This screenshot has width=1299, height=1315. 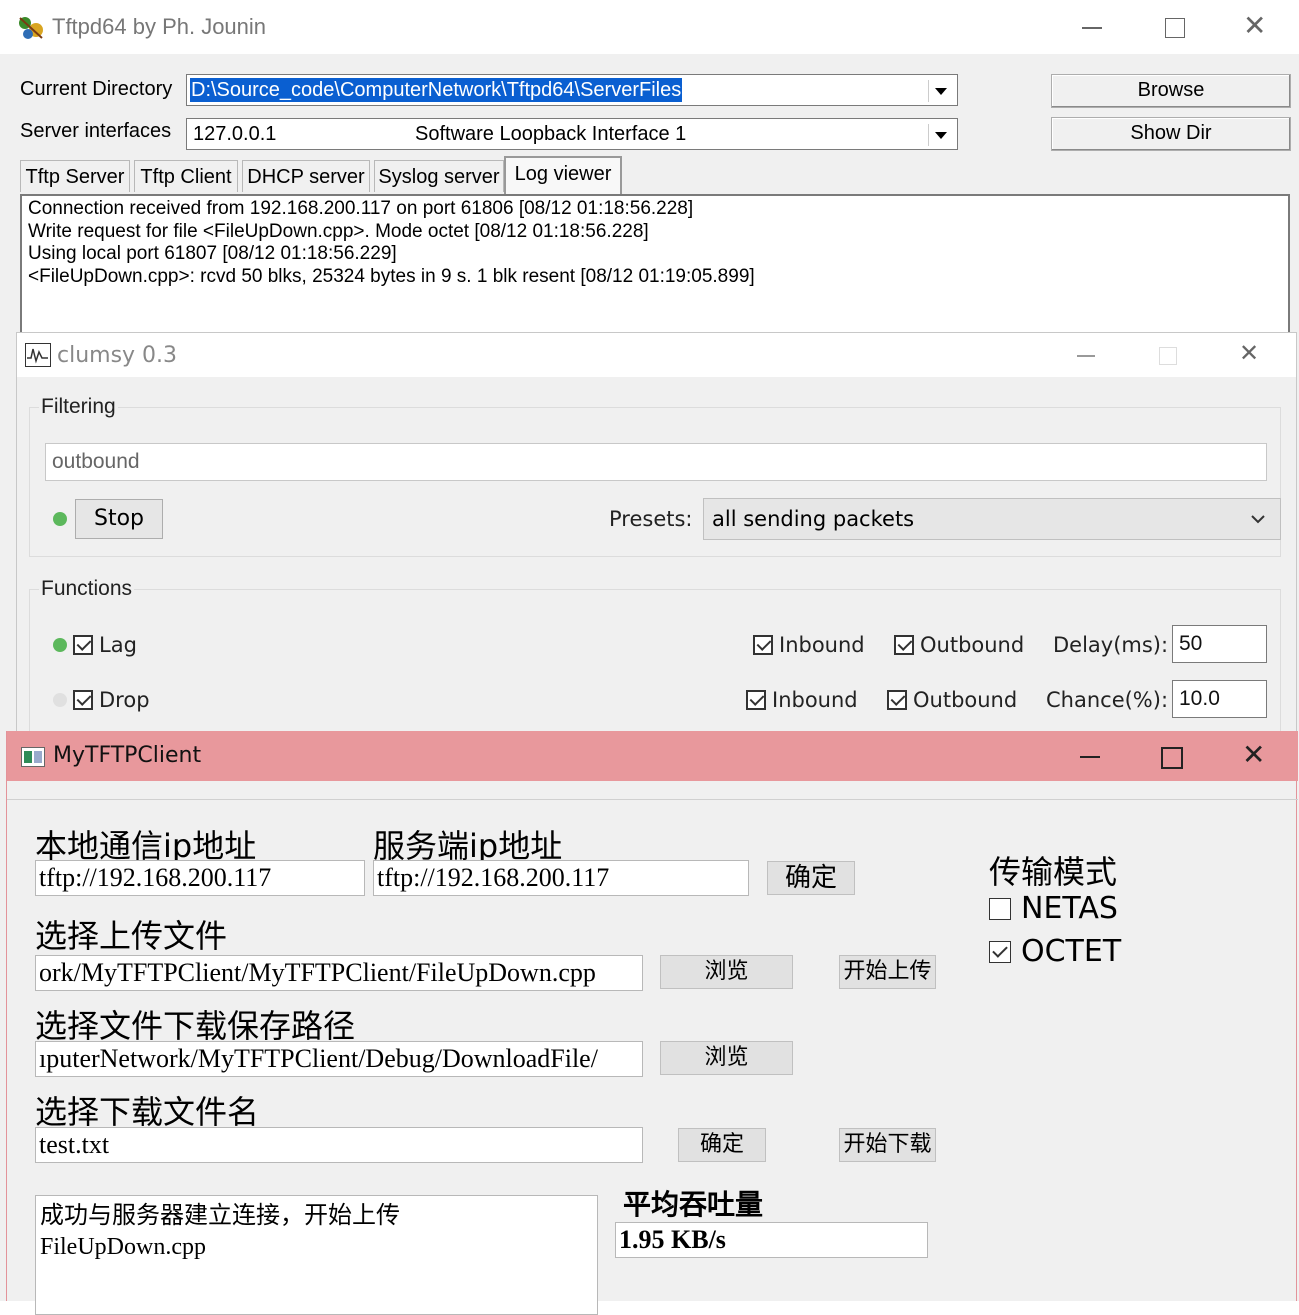 I want to click on octet-label: OCTET, so click(x=1071, y=951).